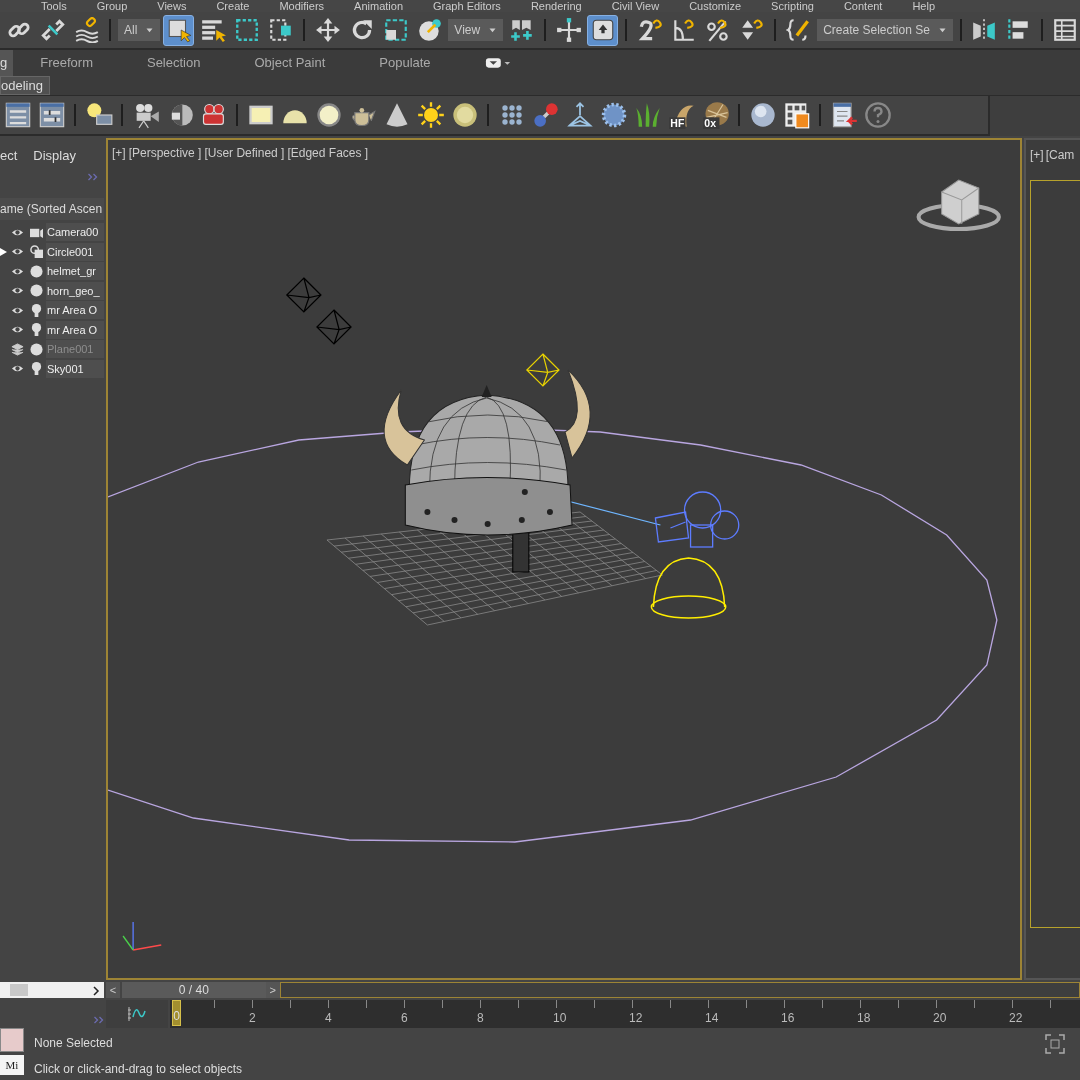 The height and width of the screenshot is (1080, 1080). I want to click on flags-plus-icon, so click(521, 30).